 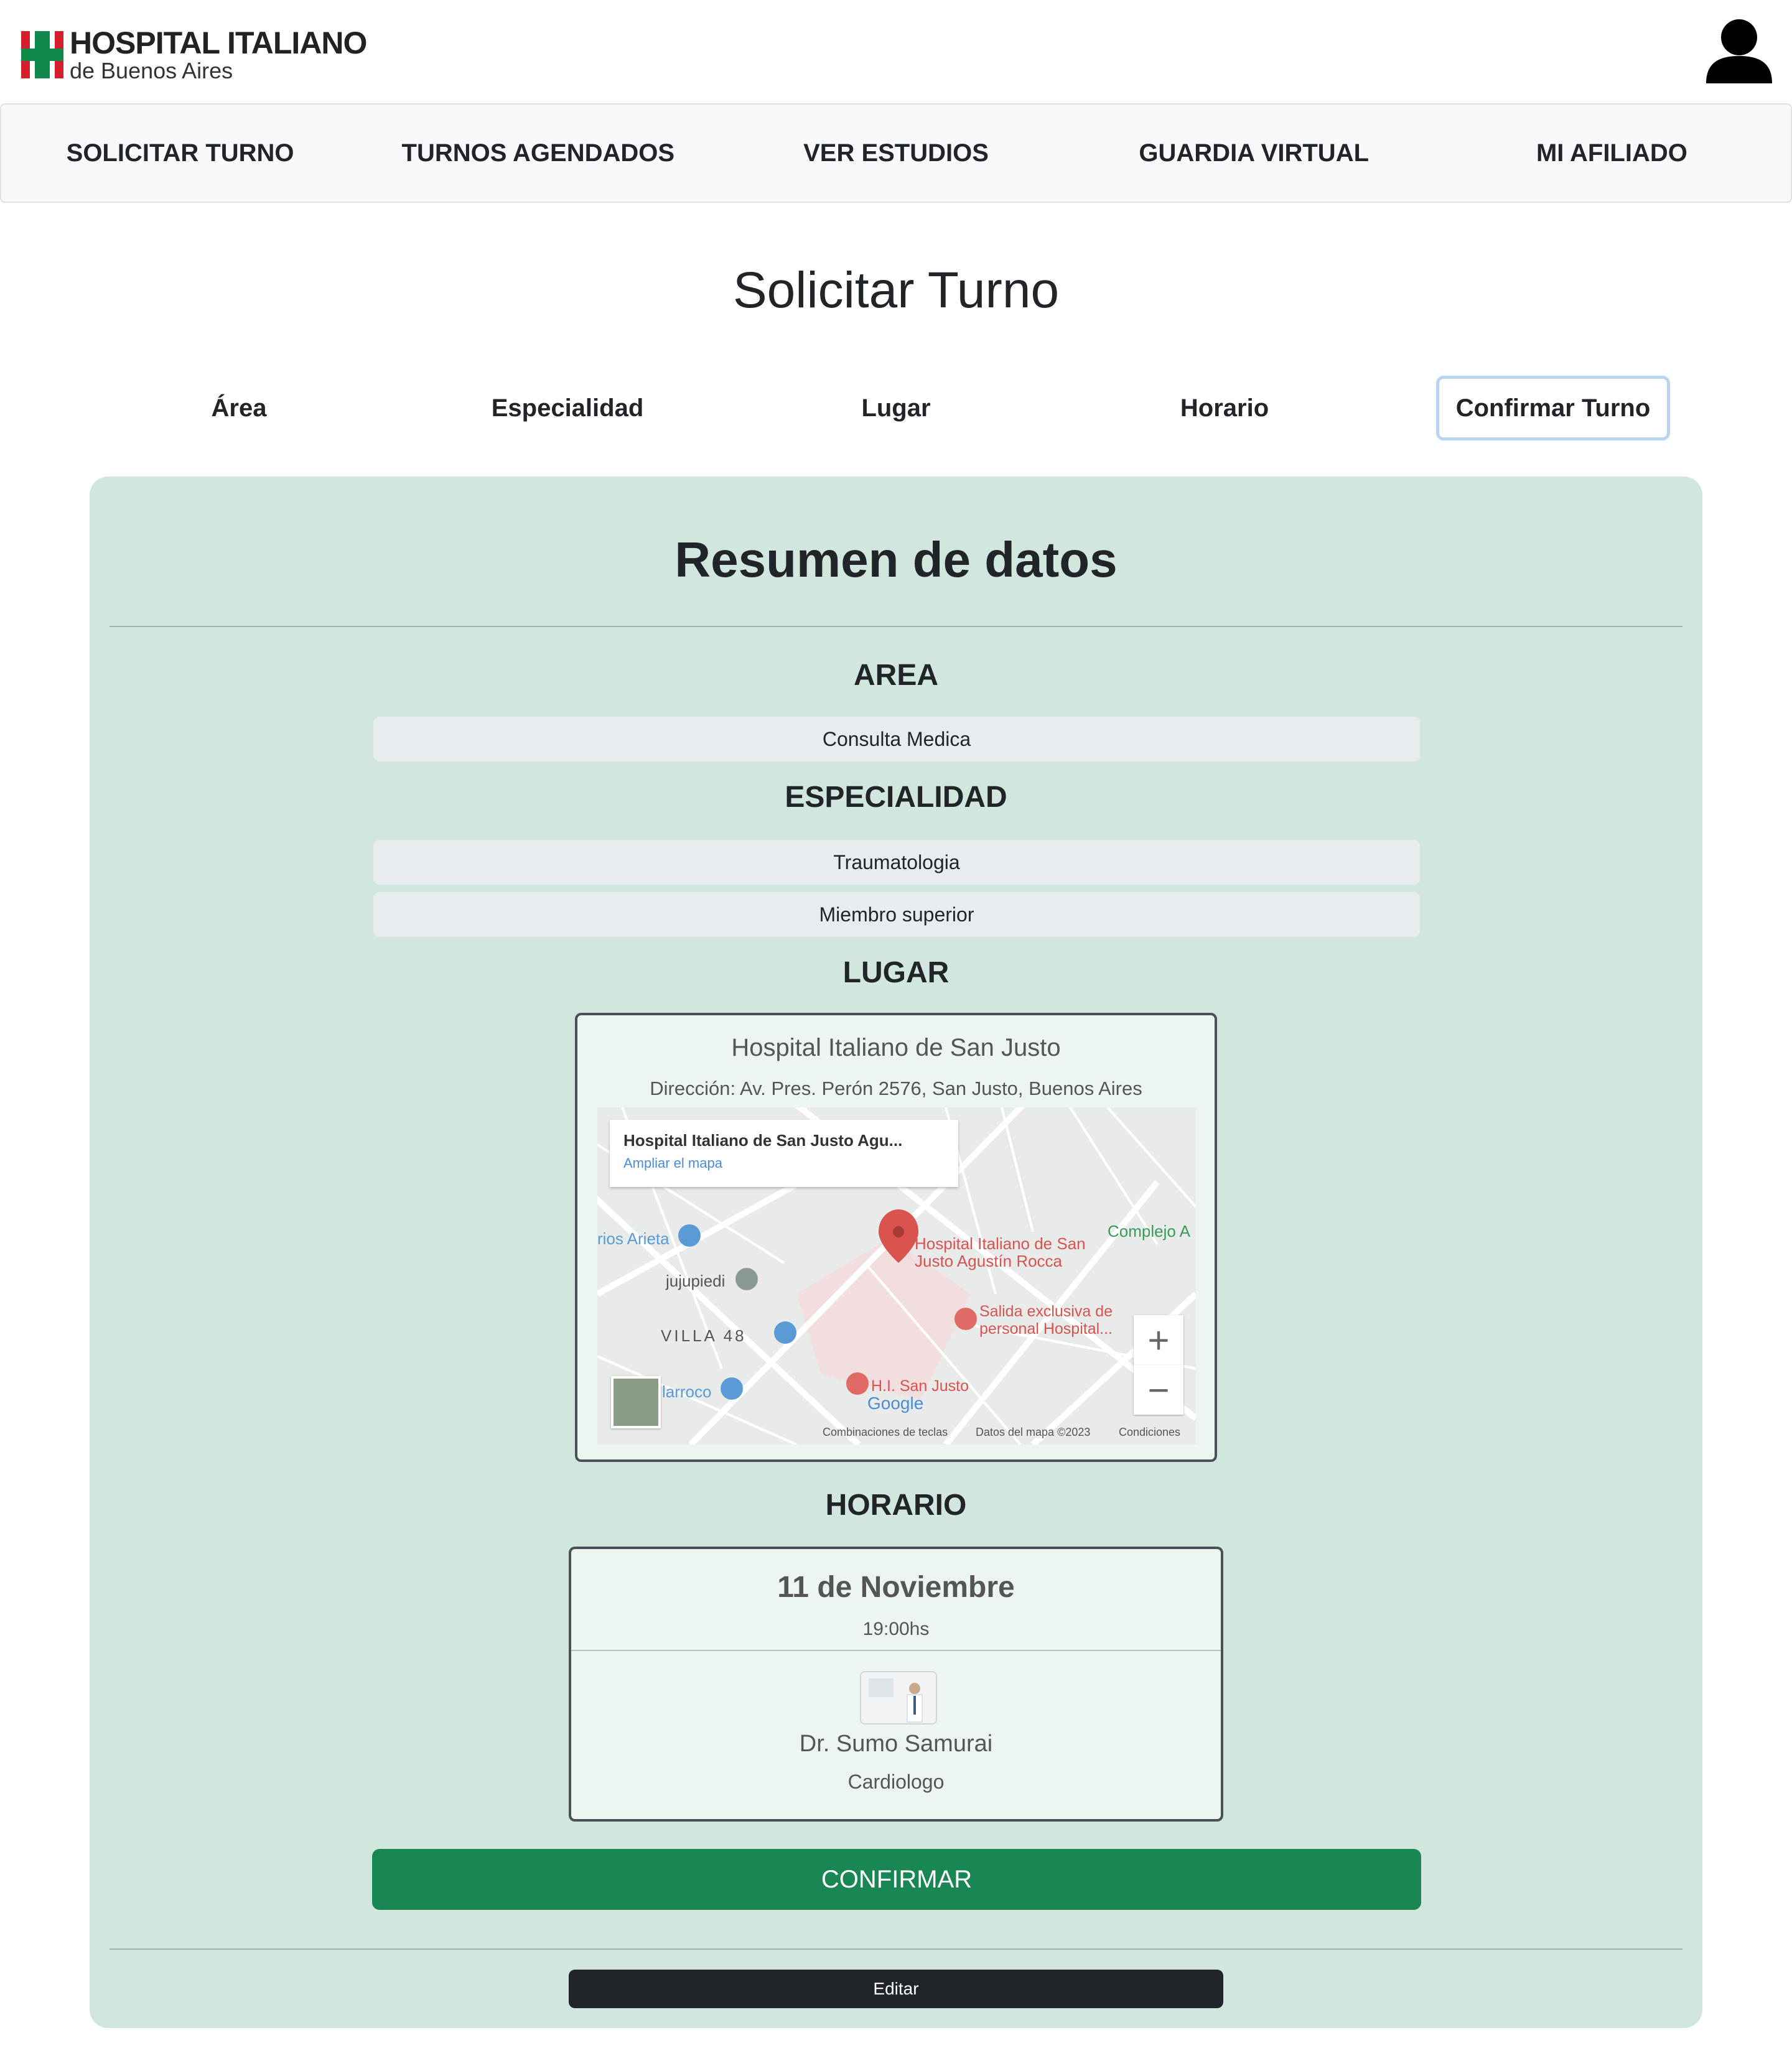 What do you see at coordinates (1150, 1432) in the screenshot?
I see `map-footer-terms: Condiciones` at bounding box center [1150, 1432].